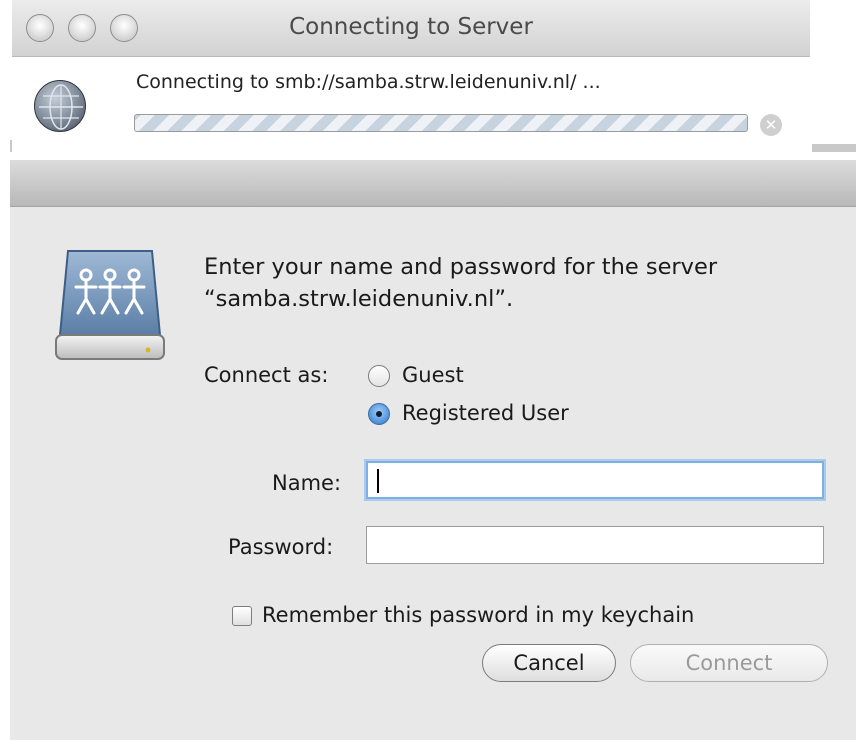 The image size is (856, 740). Describe the element at coordinates (359, 299) in the screenshot. I see `server-name-line: “samba.strw.leidenuniv.nl”.` at that location.